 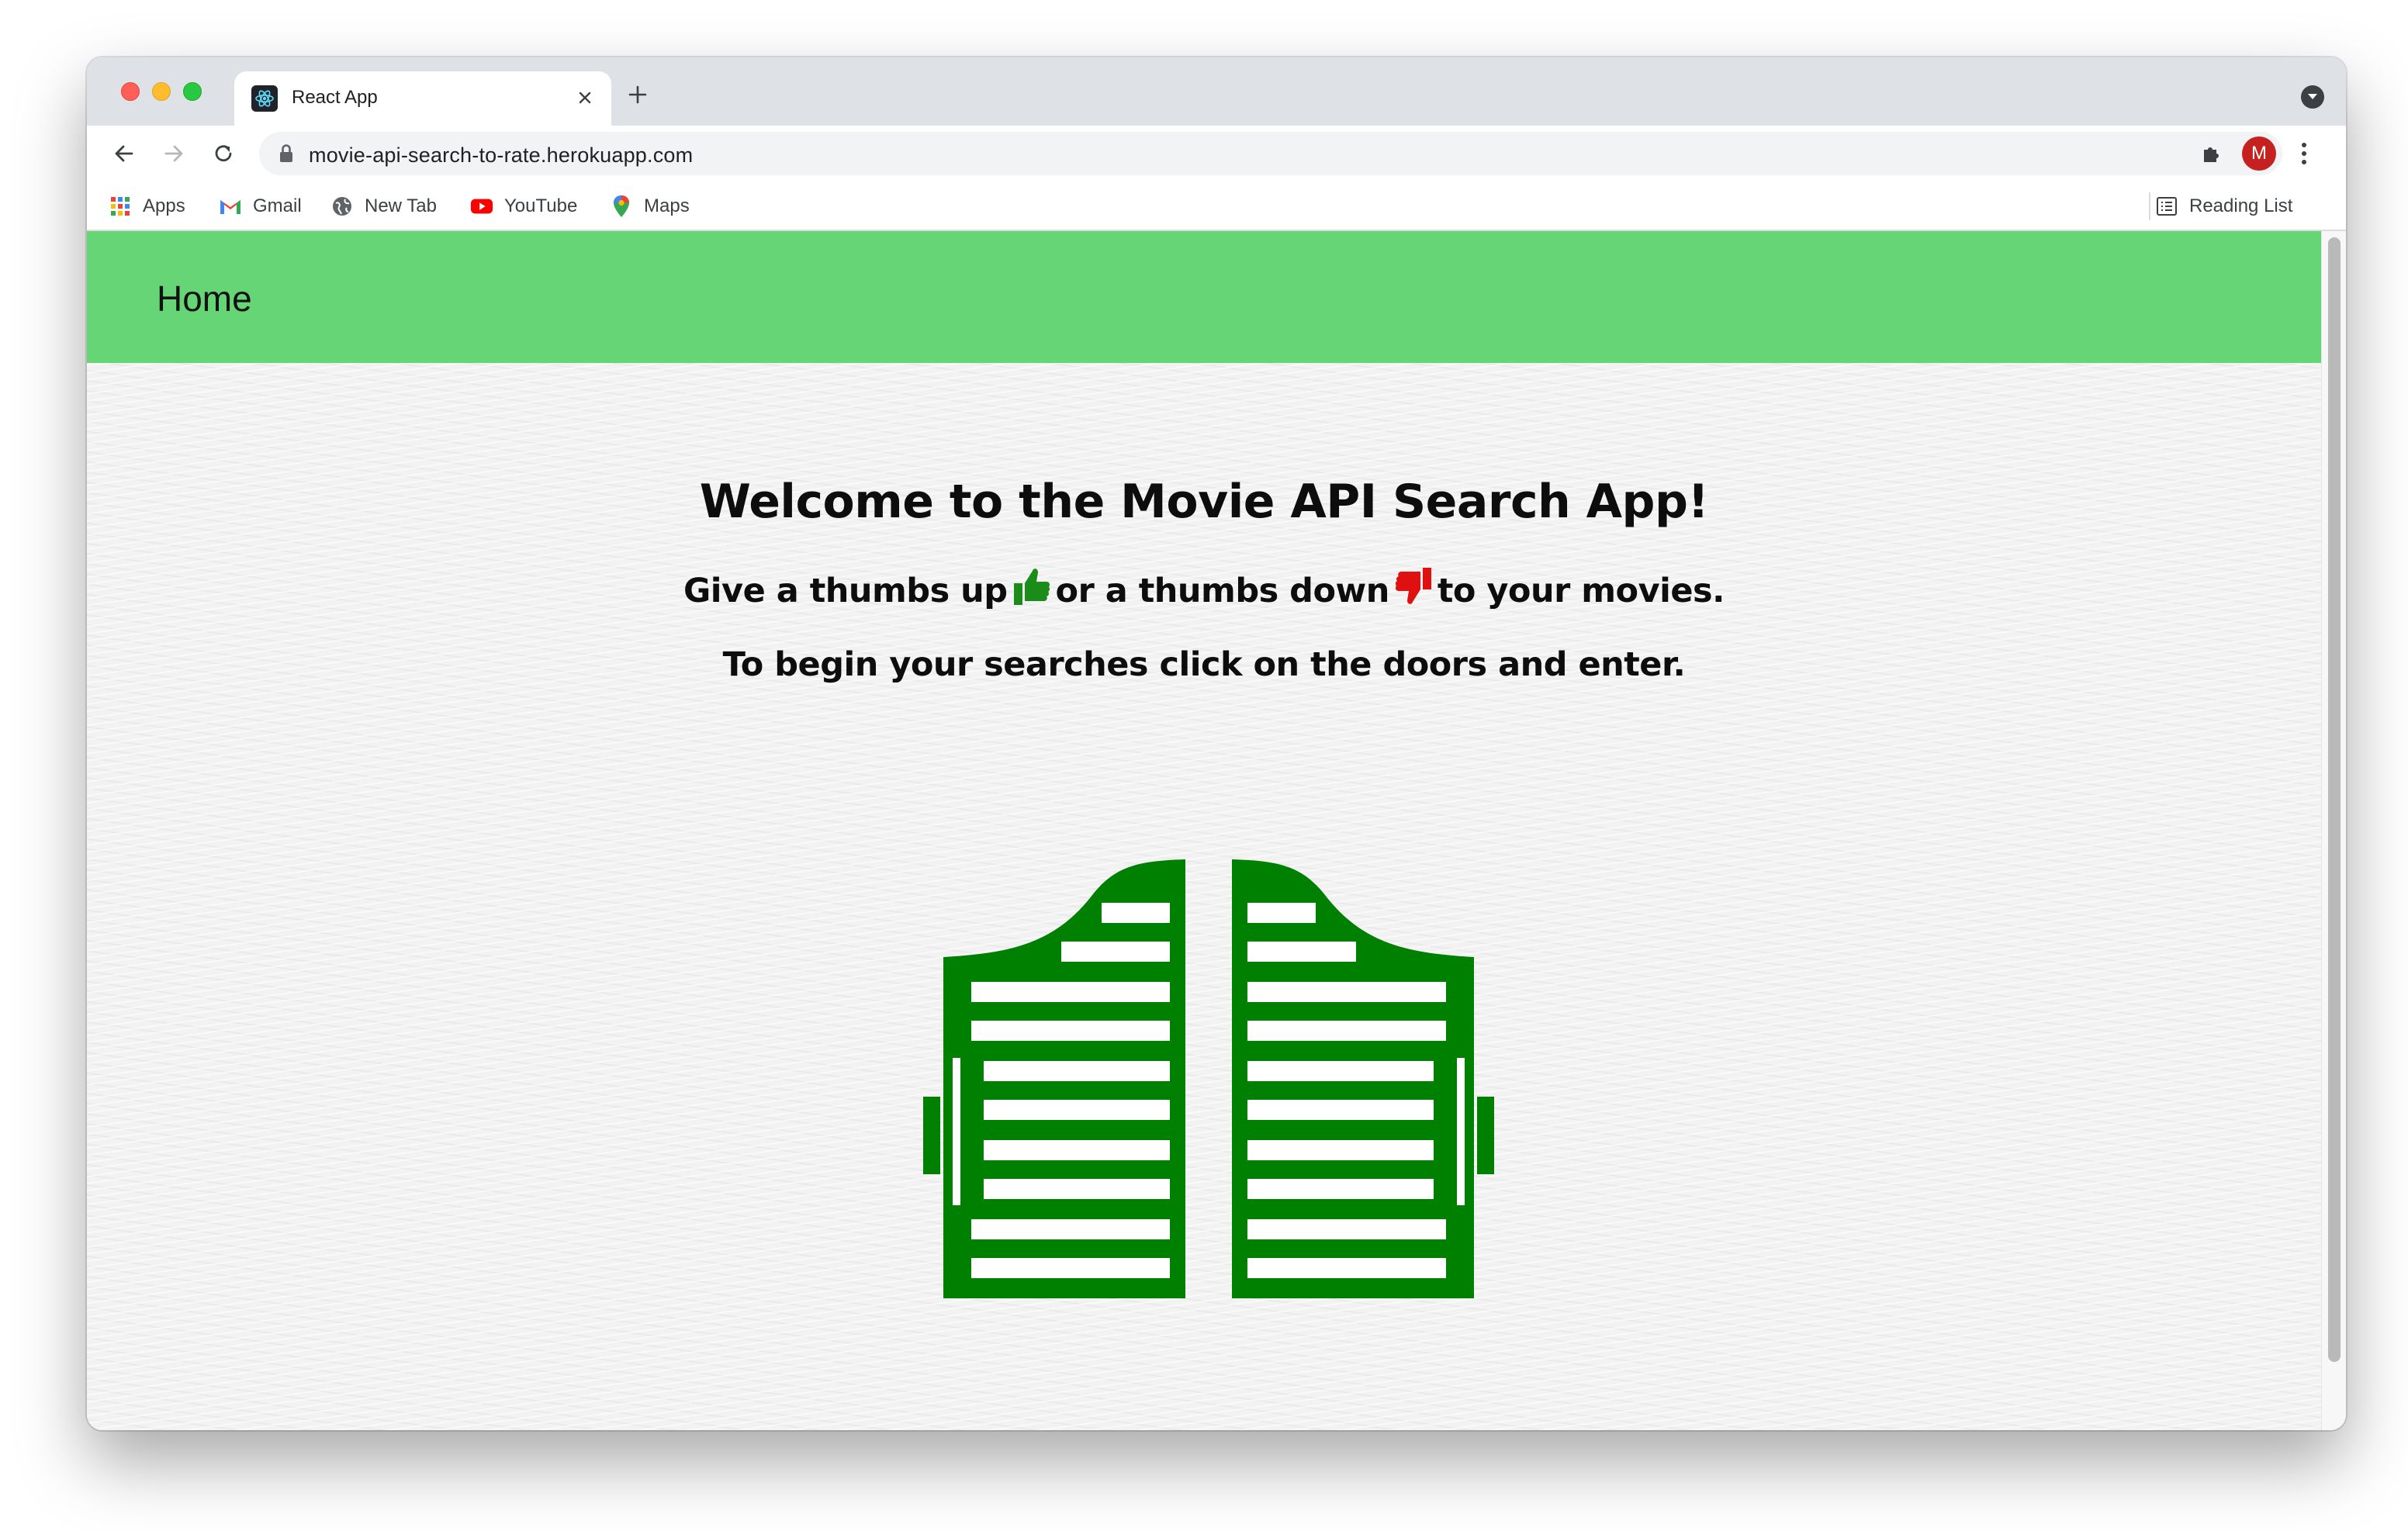 What do you see at coordinates (541, 205) in the screenshot?
I see `bookmark-label: YouTube` at bounding box center [541, 205].